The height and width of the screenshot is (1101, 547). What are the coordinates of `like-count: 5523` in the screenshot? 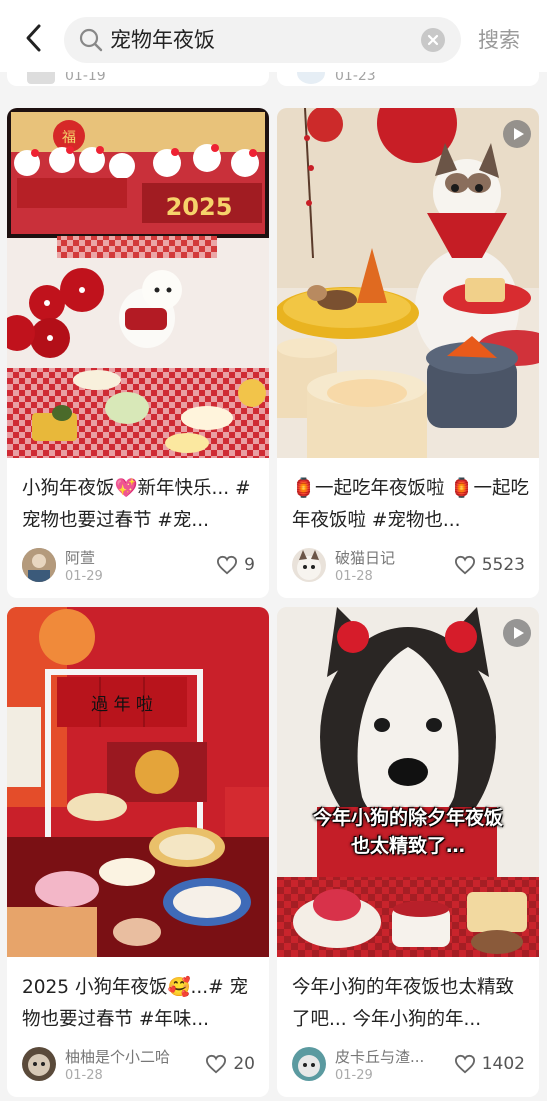 It's located at (503, 565).